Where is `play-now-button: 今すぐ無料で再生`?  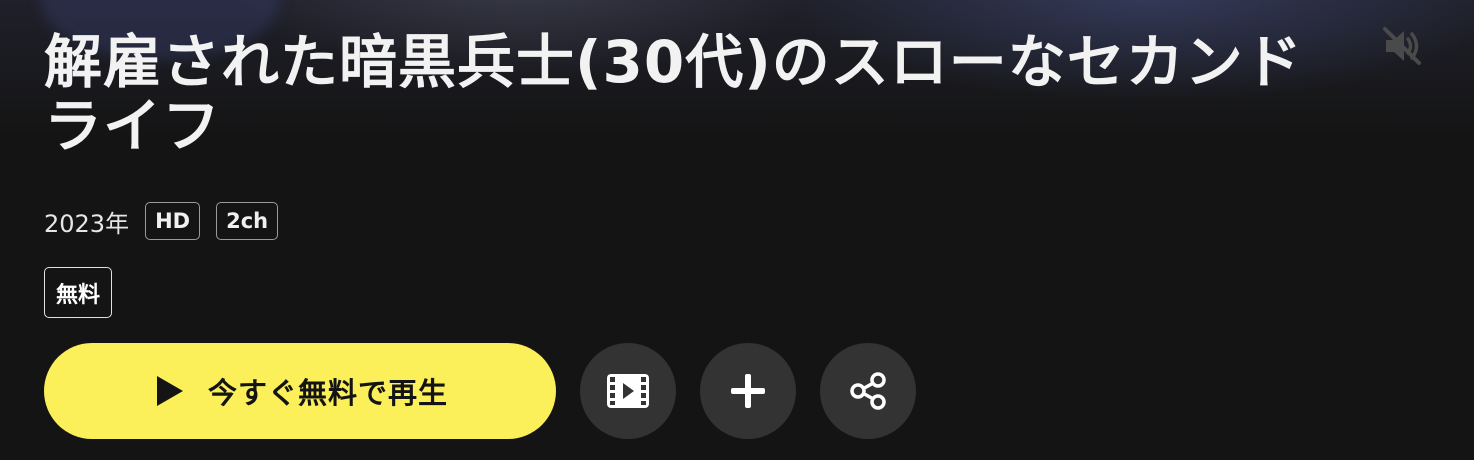 play-now-button: 今すぐ無料で再生 is located at coordinates (300, 391).